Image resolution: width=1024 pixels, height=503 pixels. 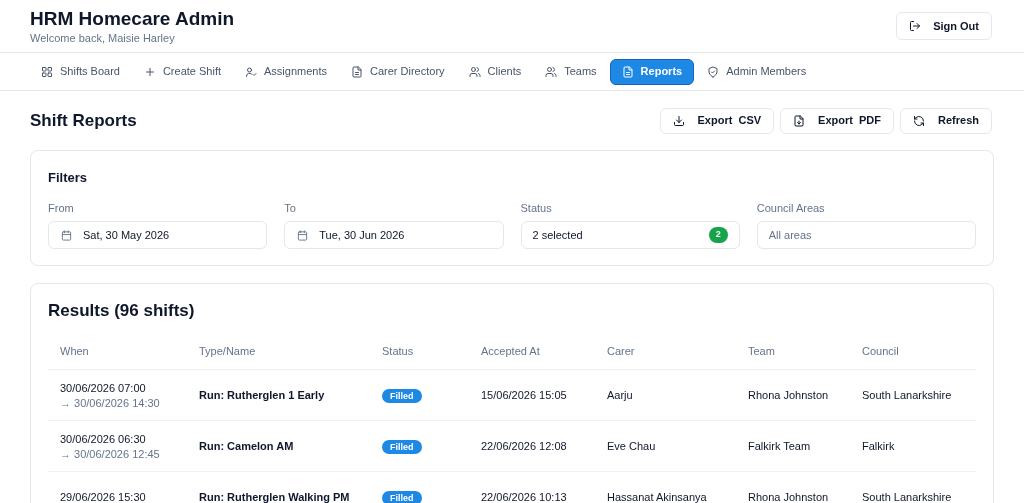 What do you see at coordinates (805, 351) in the screenshot?
I see `column-header: Team` at bounding box center [805, 351].